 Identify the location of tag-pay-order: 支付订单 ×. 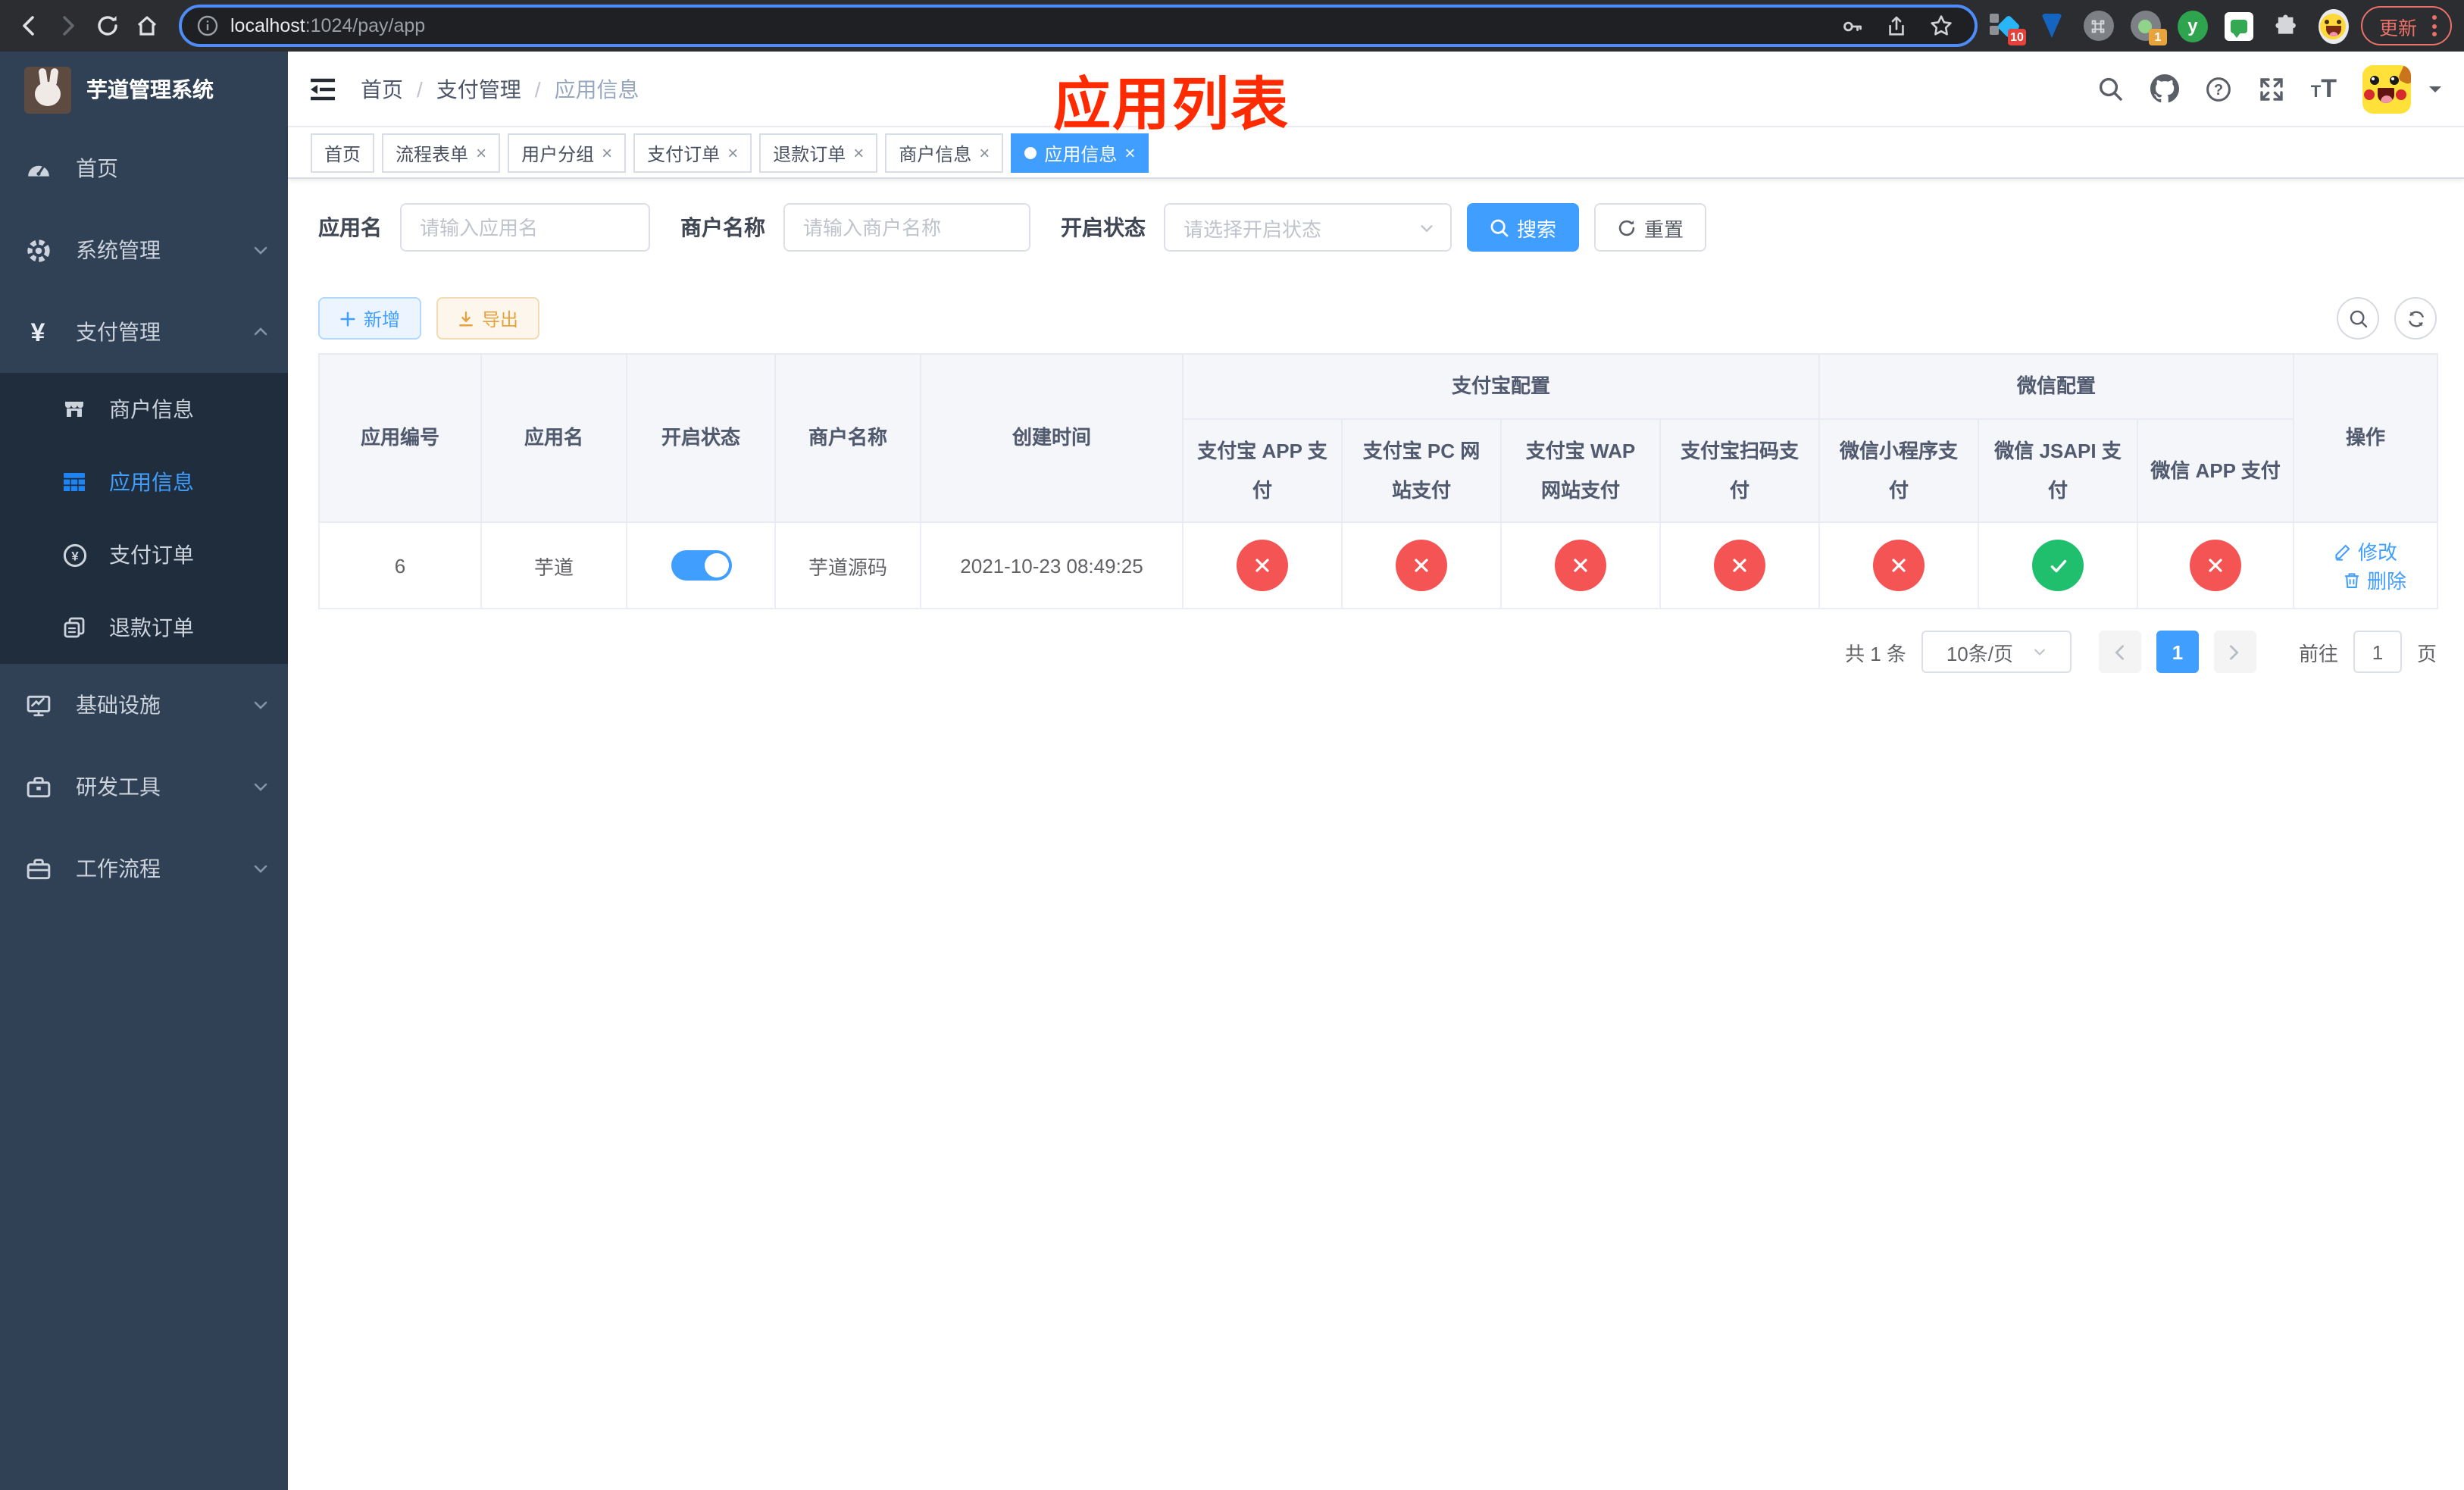
(692, 153).